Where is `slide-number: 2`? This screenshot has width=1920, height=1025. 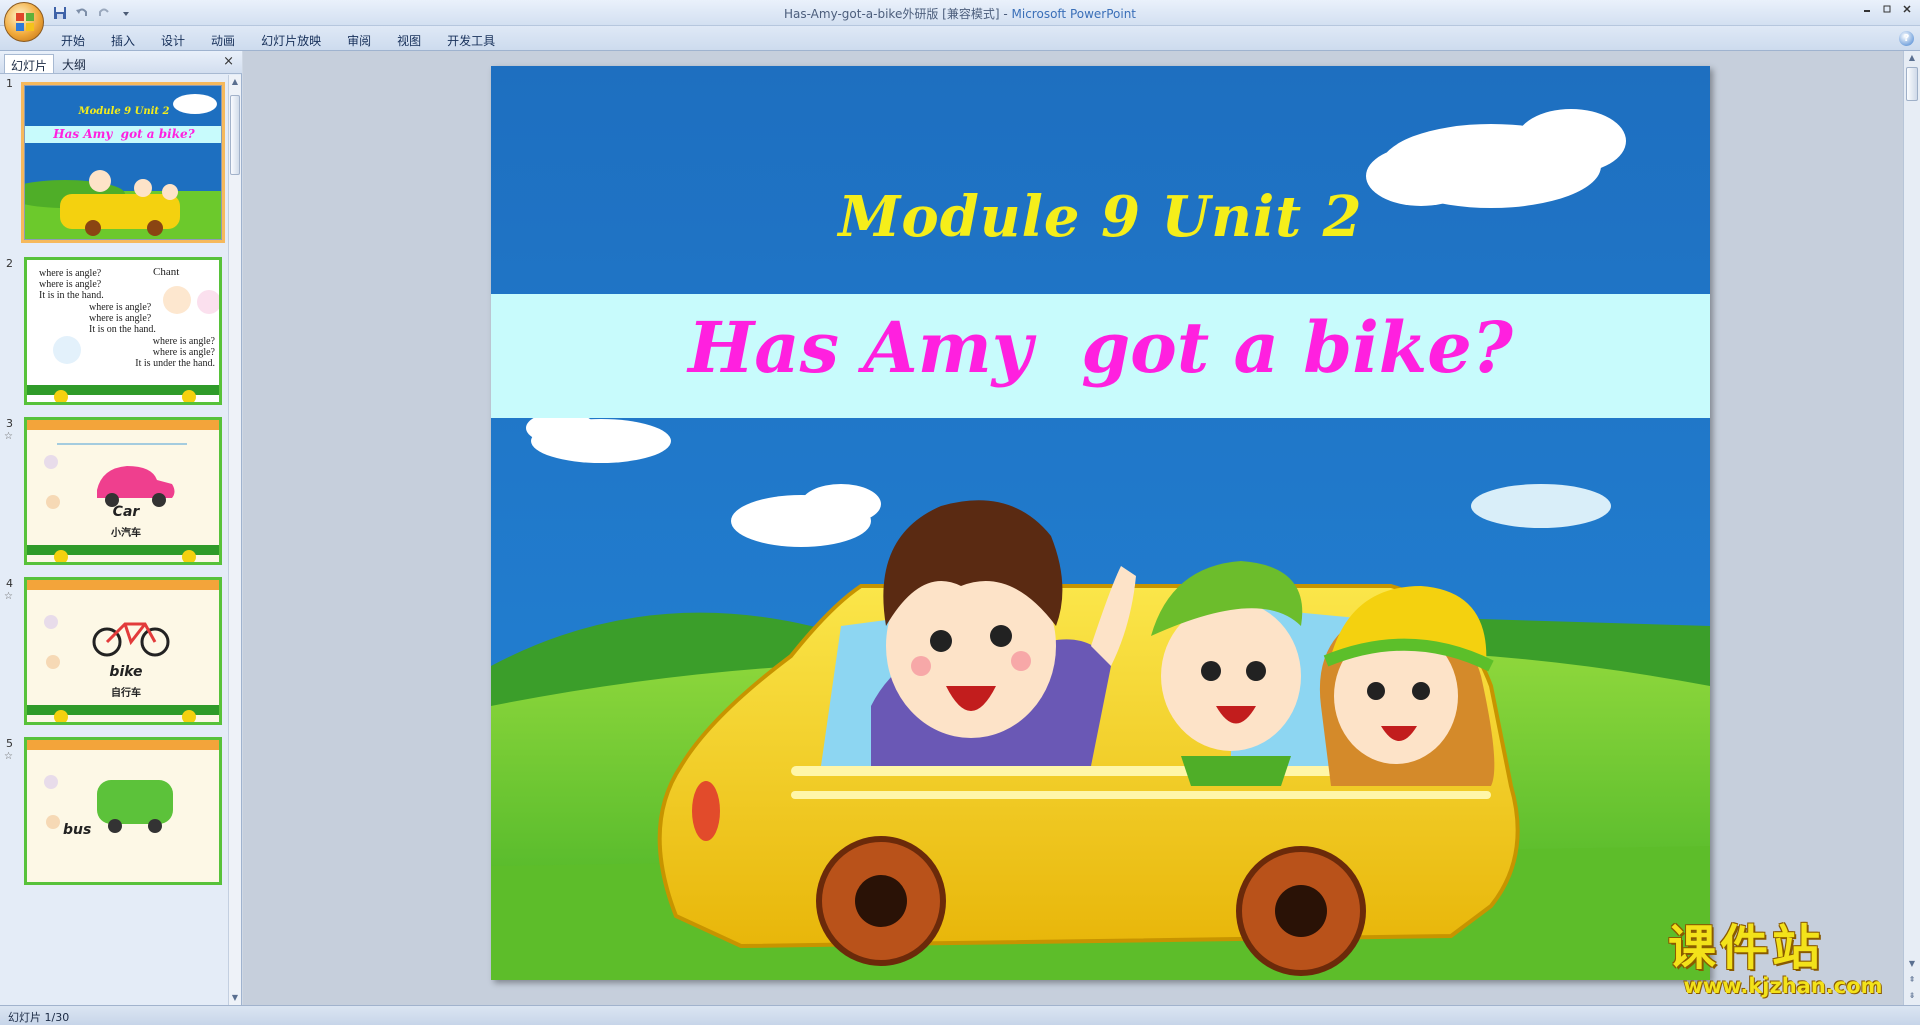
slide-number: 2 is located at coordinates (9, 263).